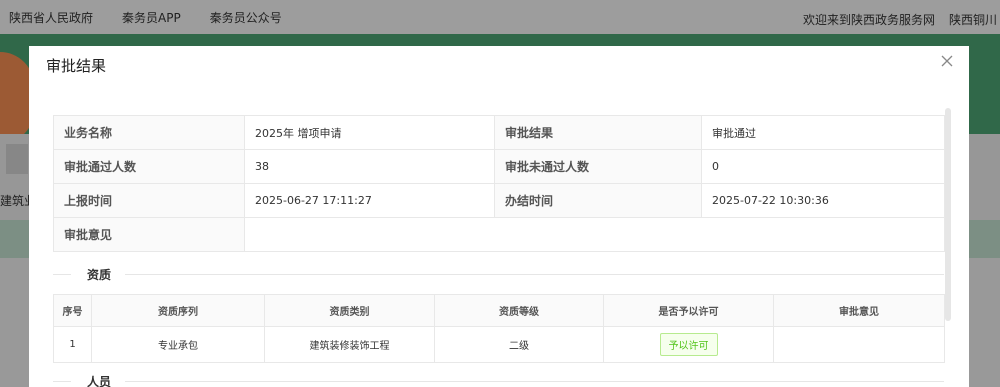 Image resolution: width=1000 pixels, height=387 pixels. I want to click on qualification-section-header: 资质, so click(498, 274).